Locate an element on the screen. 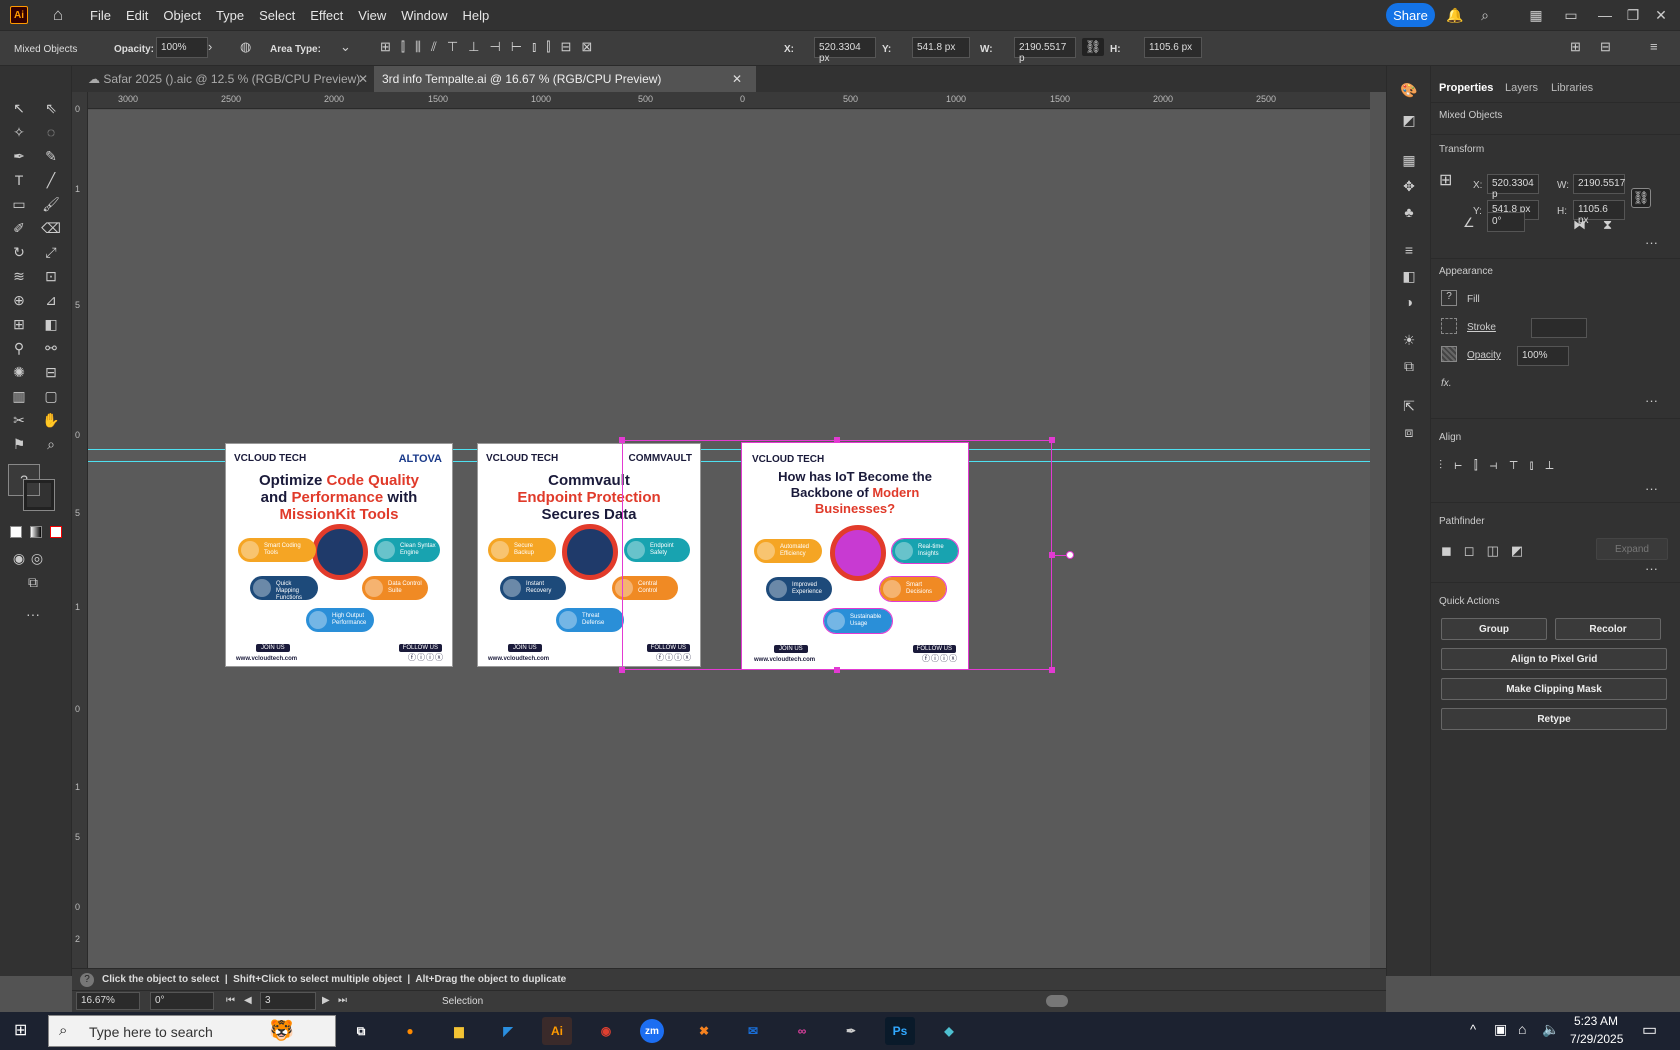 The width and height of the screenshot is (1680, 1050). artboard-number-select: 3 is located at coordinates (288, 1001).